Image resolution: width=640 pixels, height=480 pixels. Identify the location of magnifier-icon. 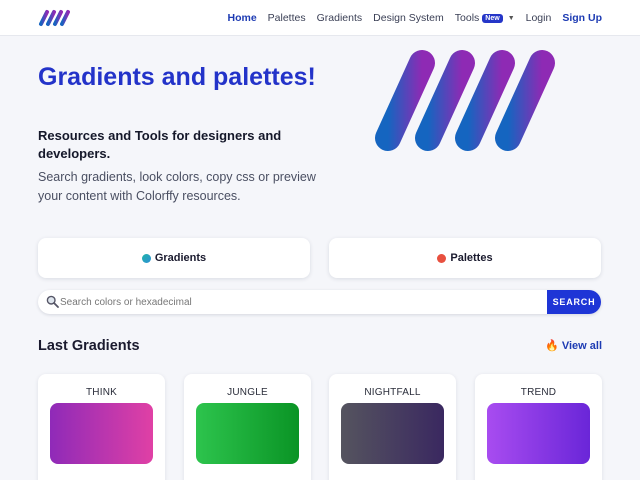
(52, 301).